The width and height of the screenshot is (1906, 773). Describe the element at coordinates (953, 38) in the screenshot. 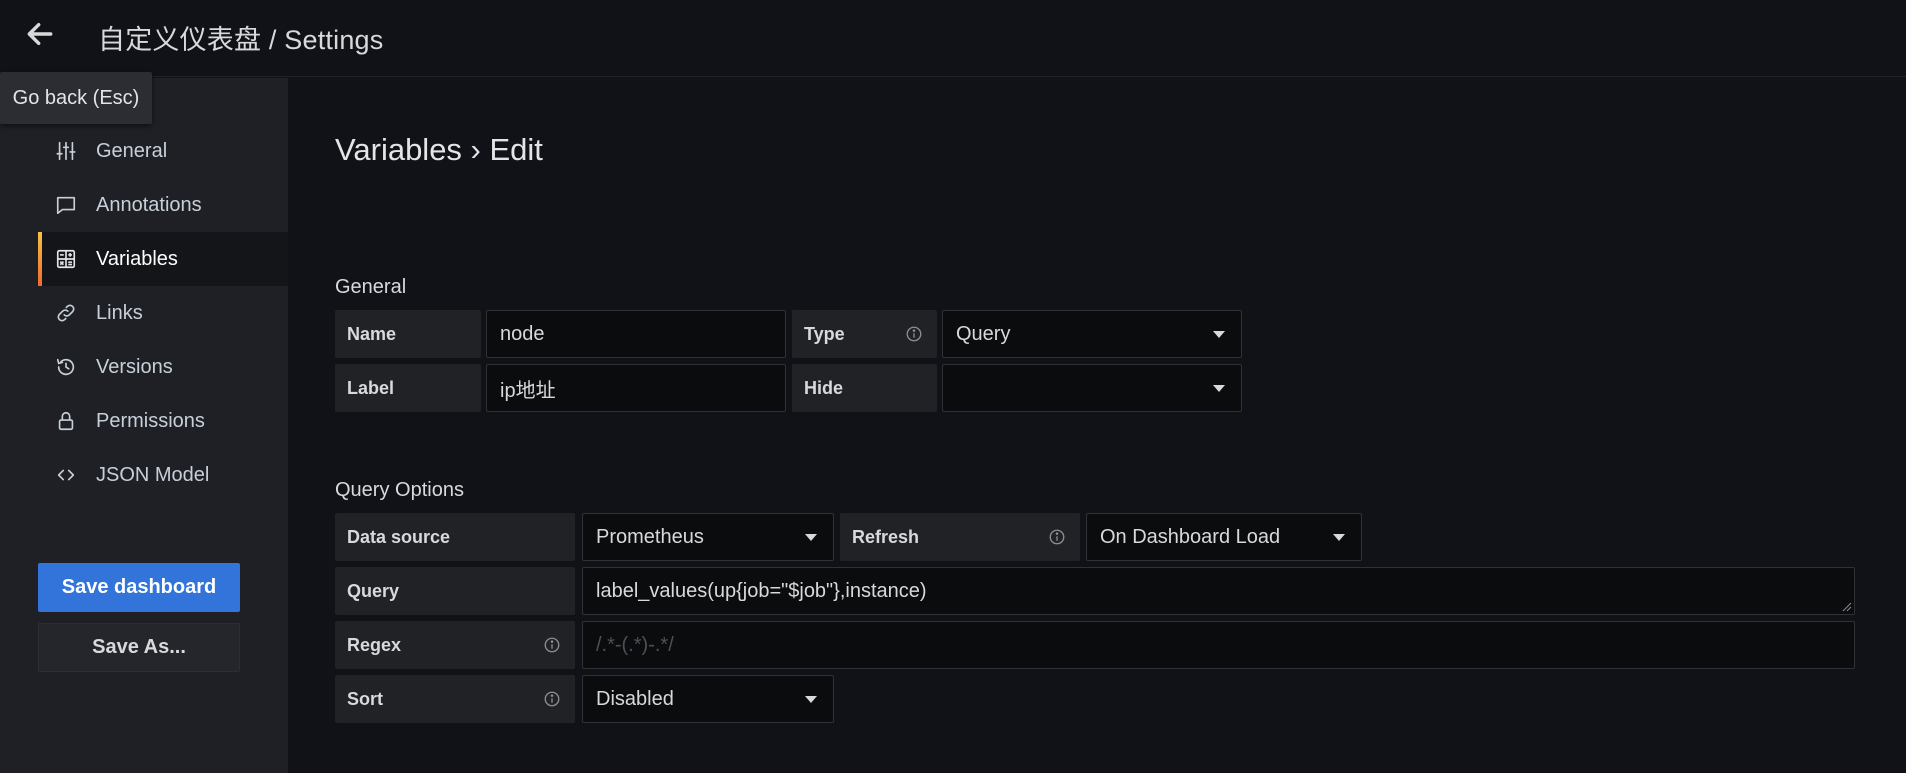

I see `top-bar: 自定义仪表盘 / Settings` at that location.